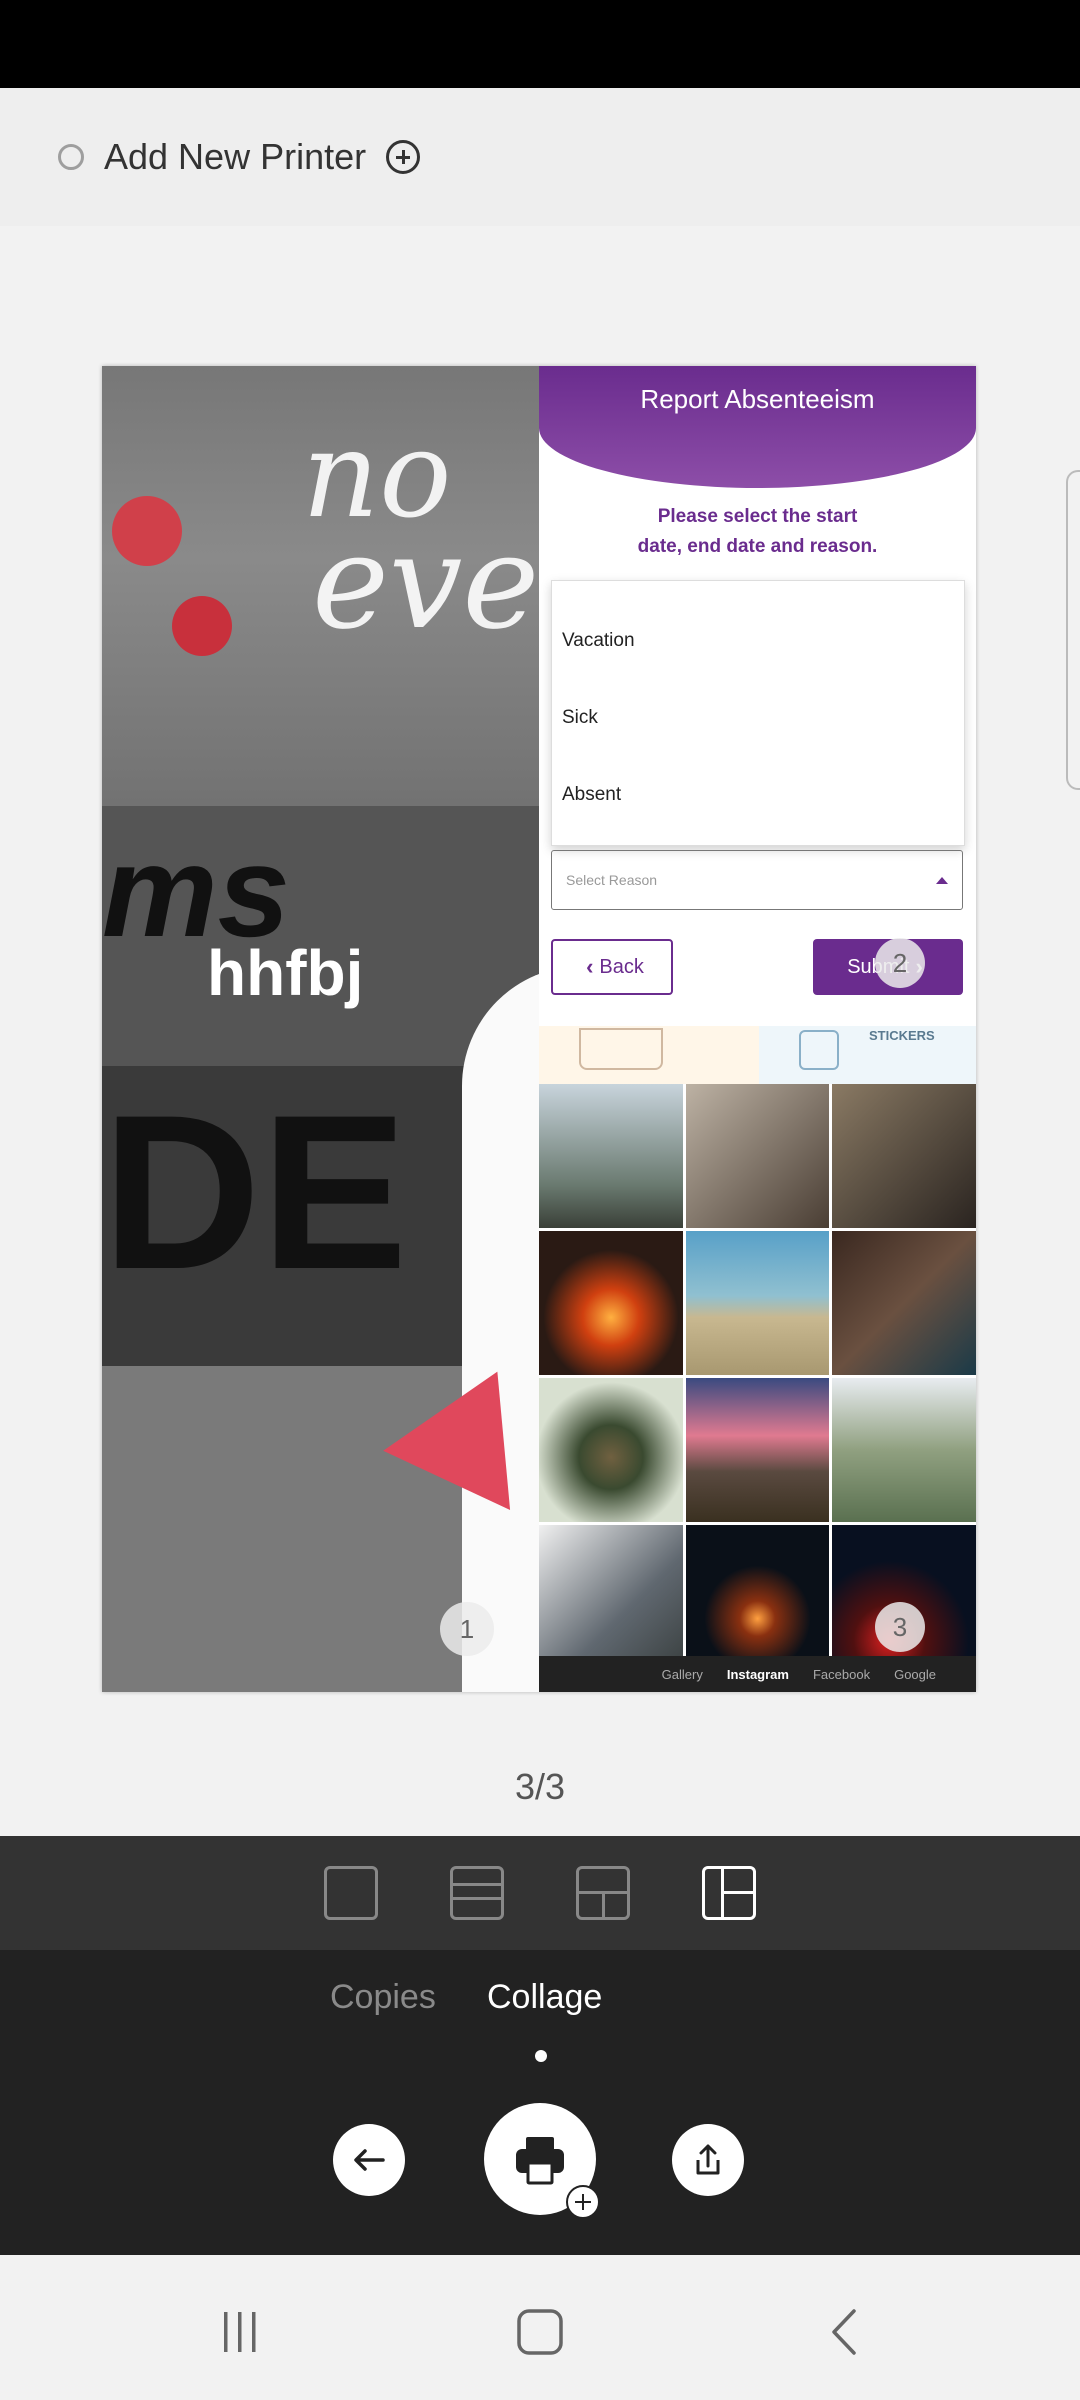 The image size is (1080, 2400). What do you see at coordinates (351, 1893) in the screenshot?
I see `layout-single-icon` at bounding box center [351, 1893].